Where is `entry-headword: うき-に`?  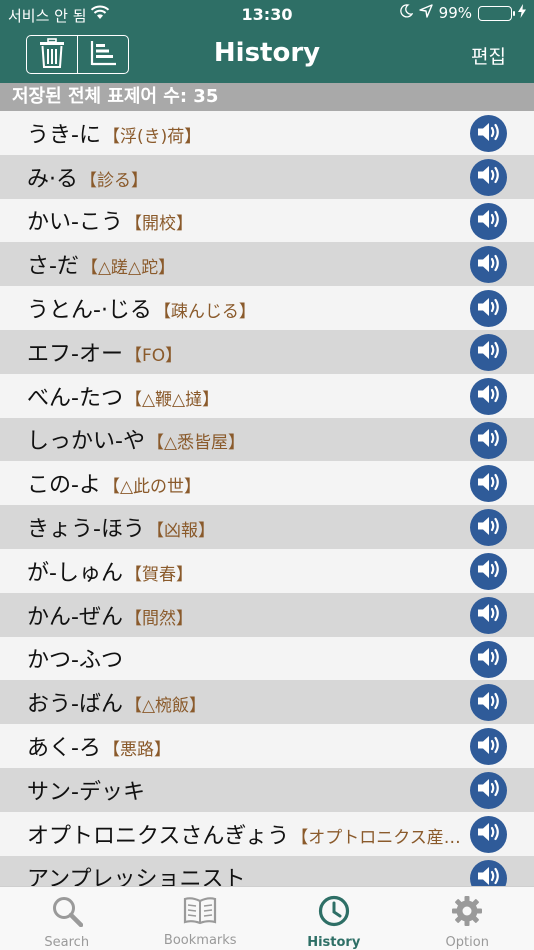 entry-headword: うき-に is located at coordinates (64, 135).